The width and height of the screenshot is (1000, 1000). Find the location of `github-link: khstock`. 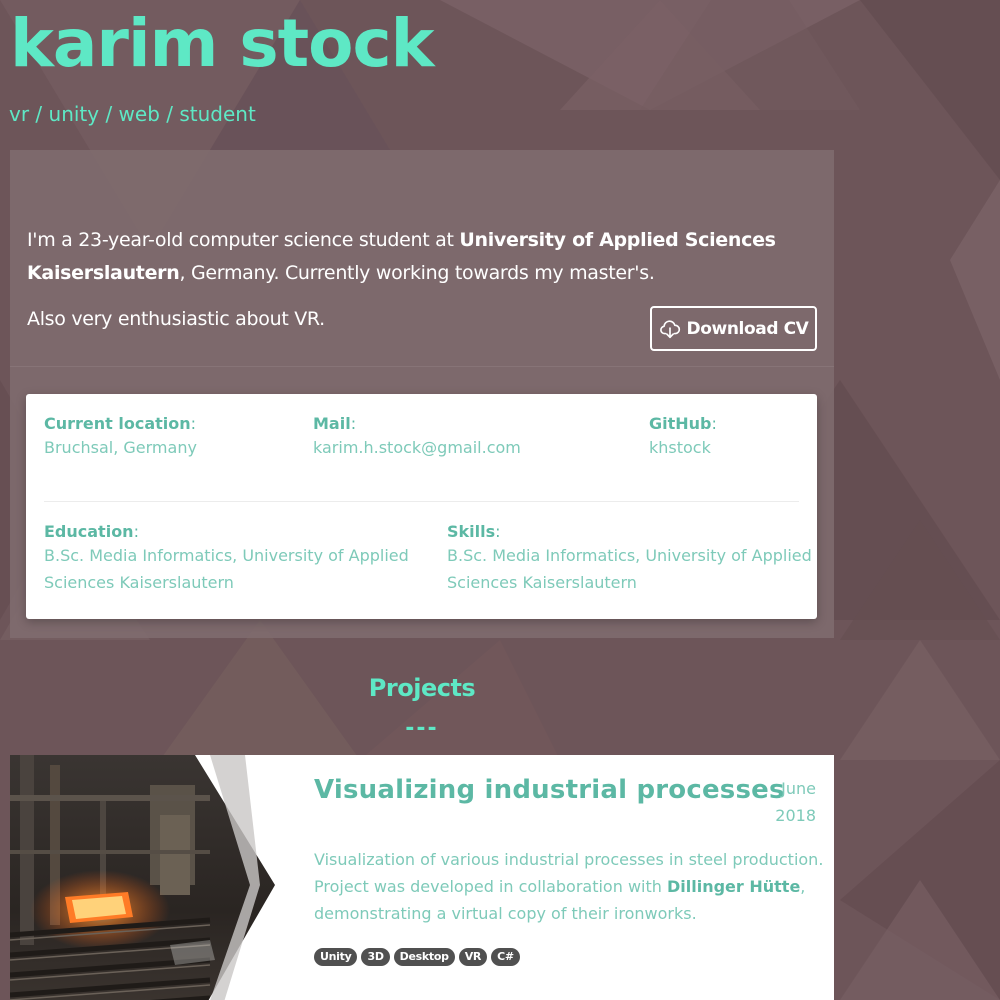

github-link: khstock is located at coordinates (683, 447).